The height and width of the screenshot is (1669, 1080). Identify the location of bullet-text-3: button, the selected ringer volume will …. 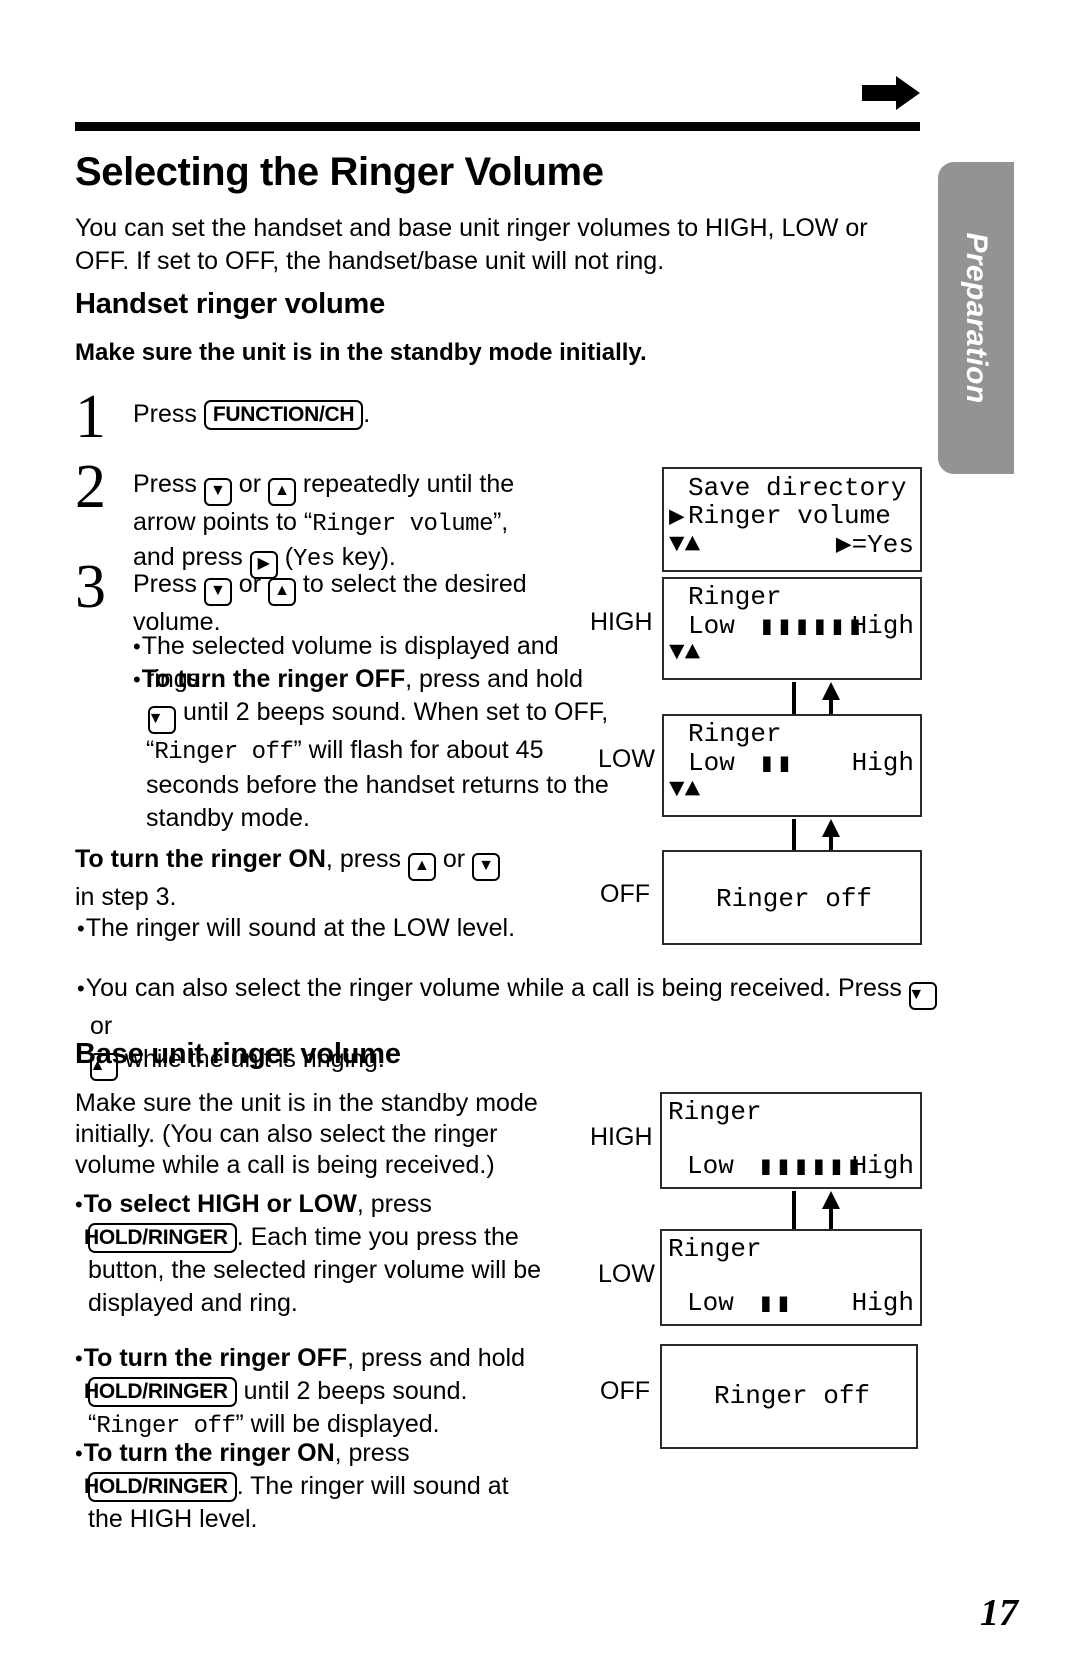
(315, 1270).